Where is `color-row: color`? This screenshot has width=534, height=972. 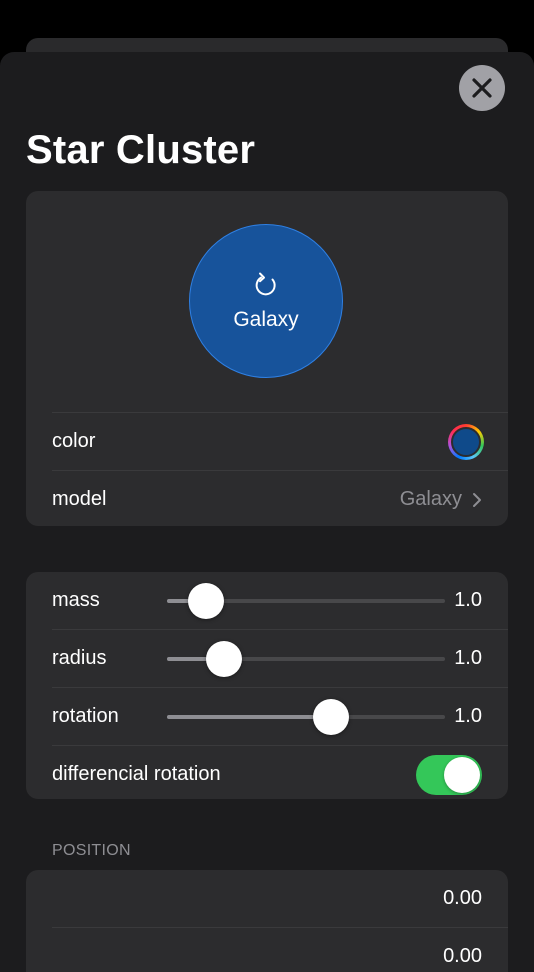
color-row: color is located at coordinates (267, 441).